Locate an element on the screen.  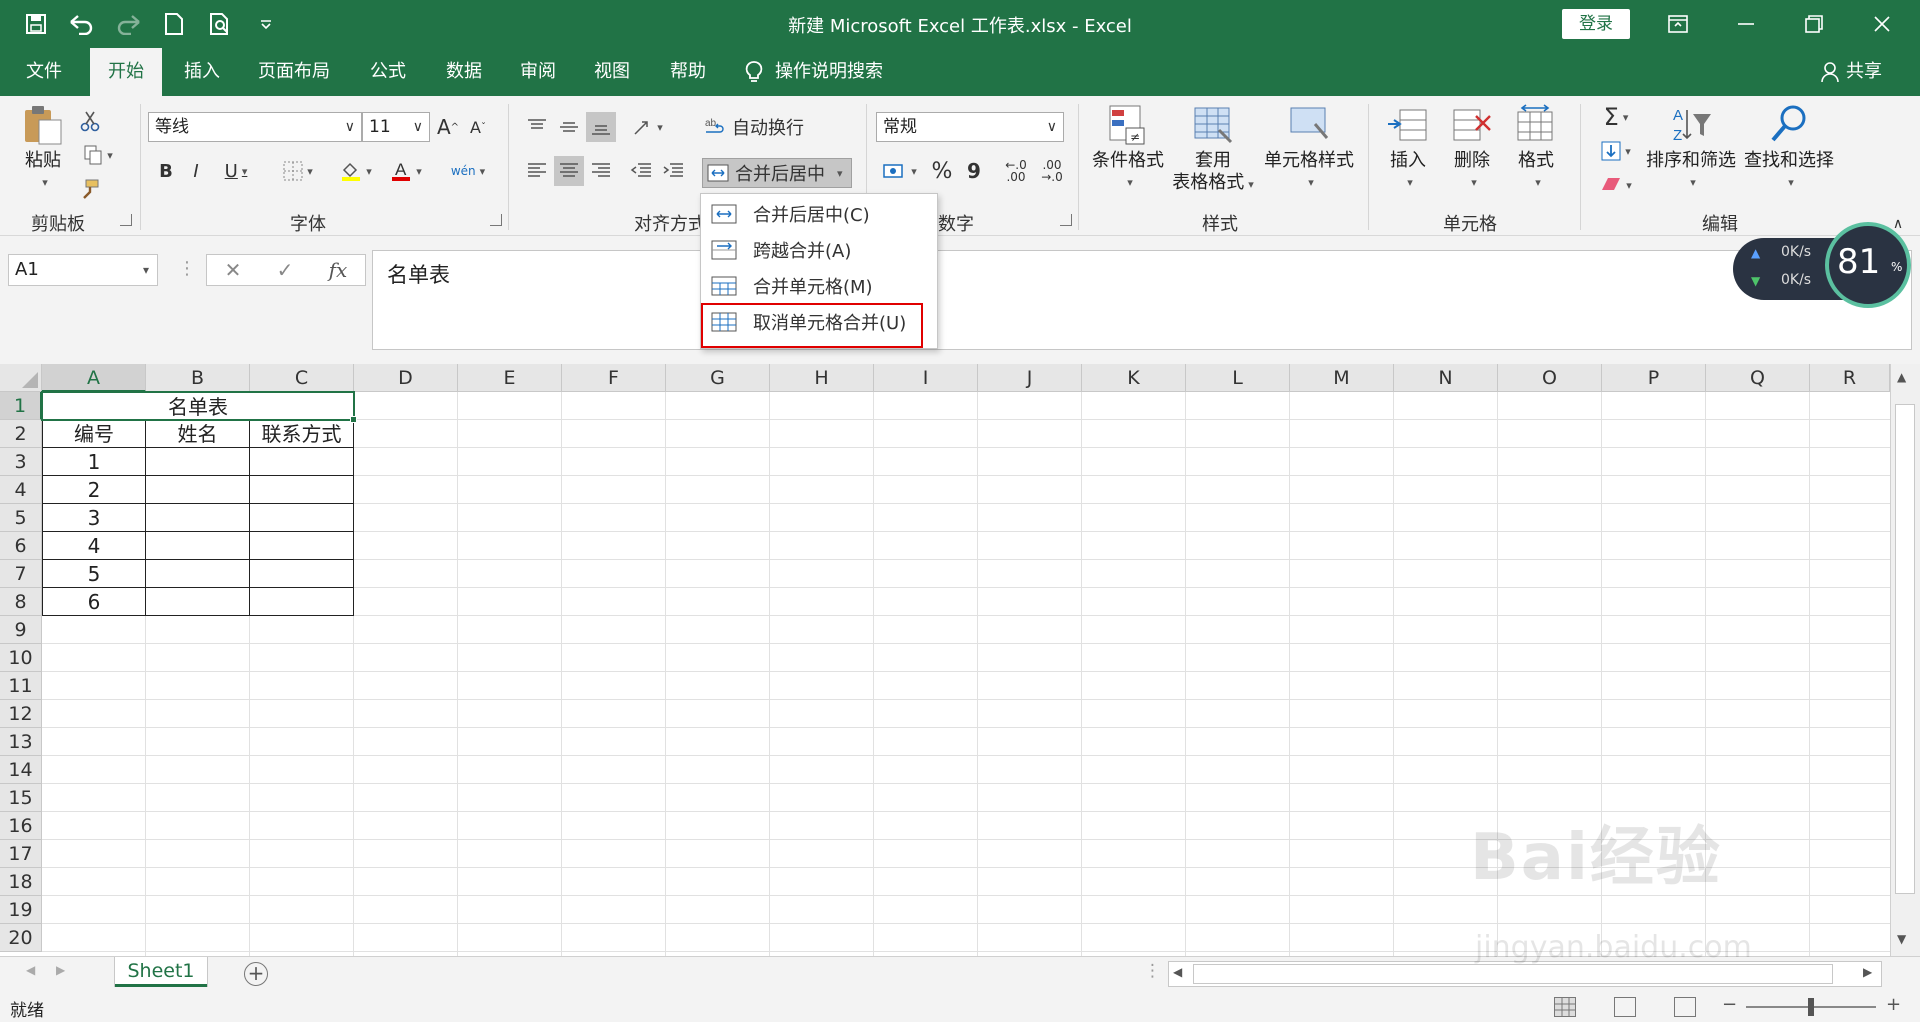
phonetic-button: wén ▾ is located at coordinates (468, 171).